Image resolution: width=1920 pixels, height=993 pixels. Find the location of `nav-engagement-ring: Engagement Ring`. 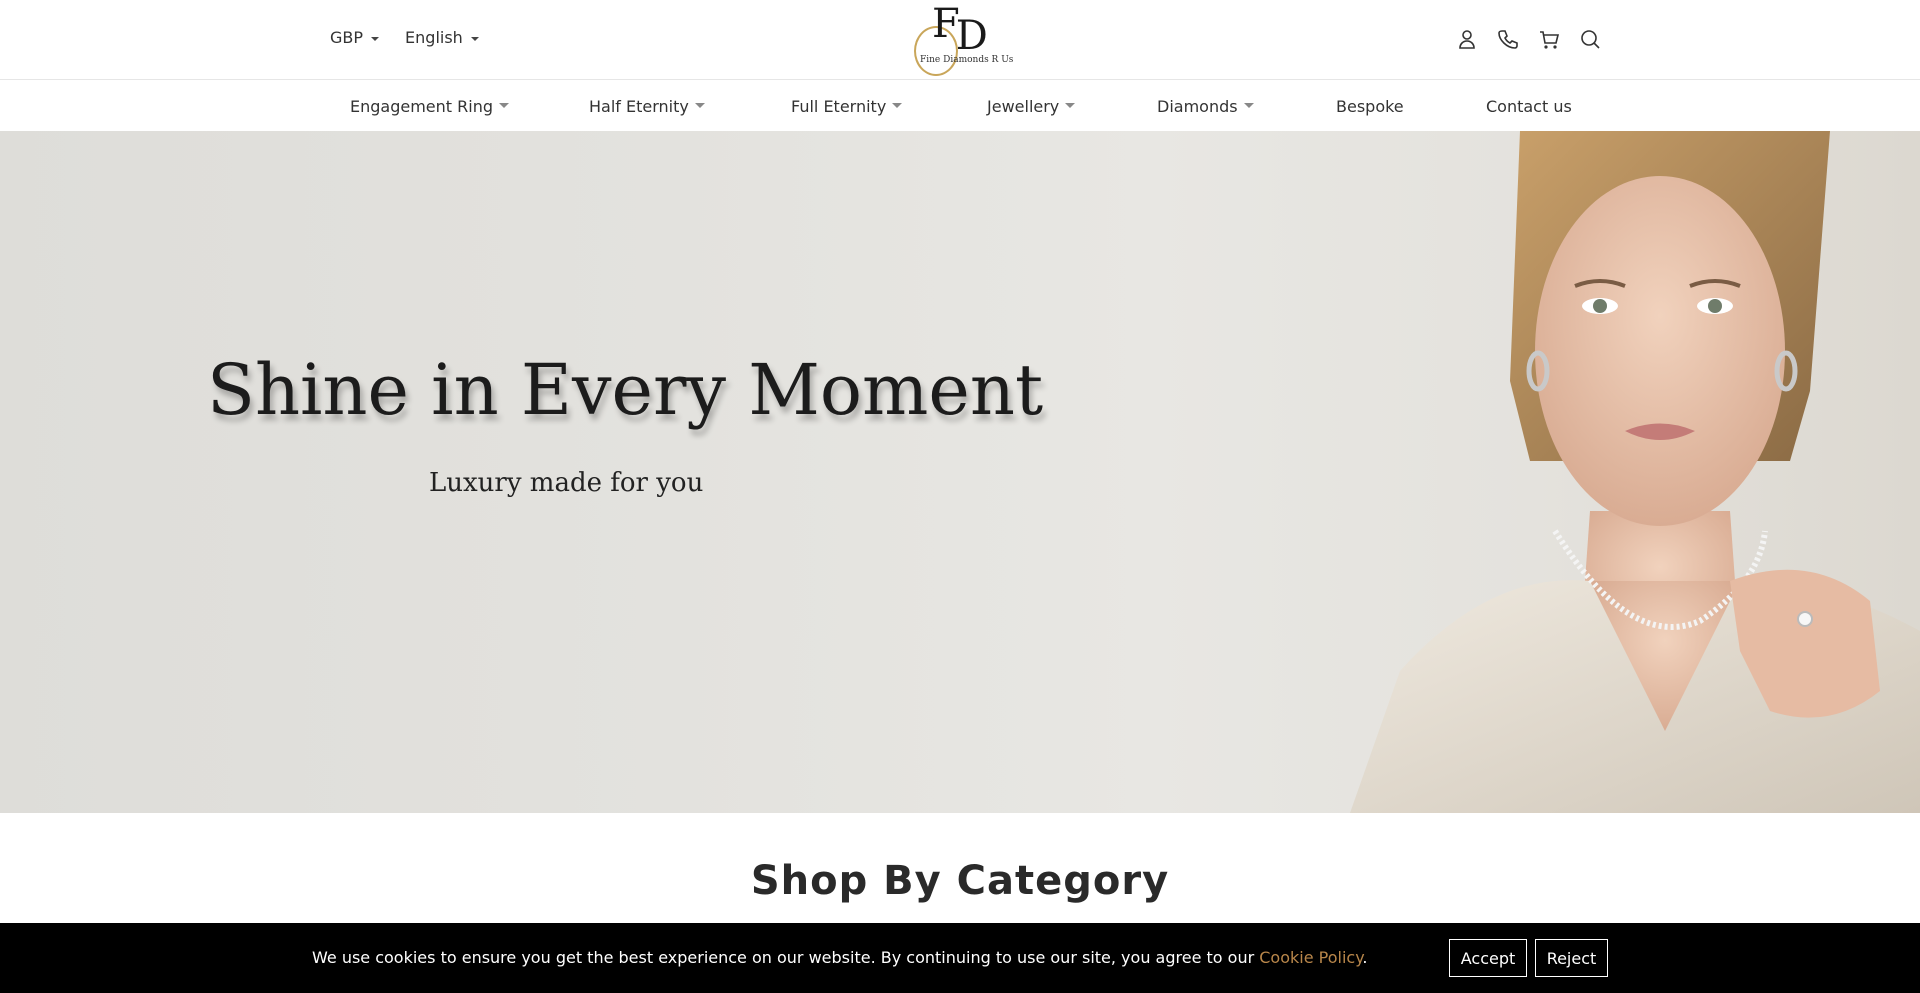

nav-engagement-ring: Engagement Ring is located at coordinates (429, 106).